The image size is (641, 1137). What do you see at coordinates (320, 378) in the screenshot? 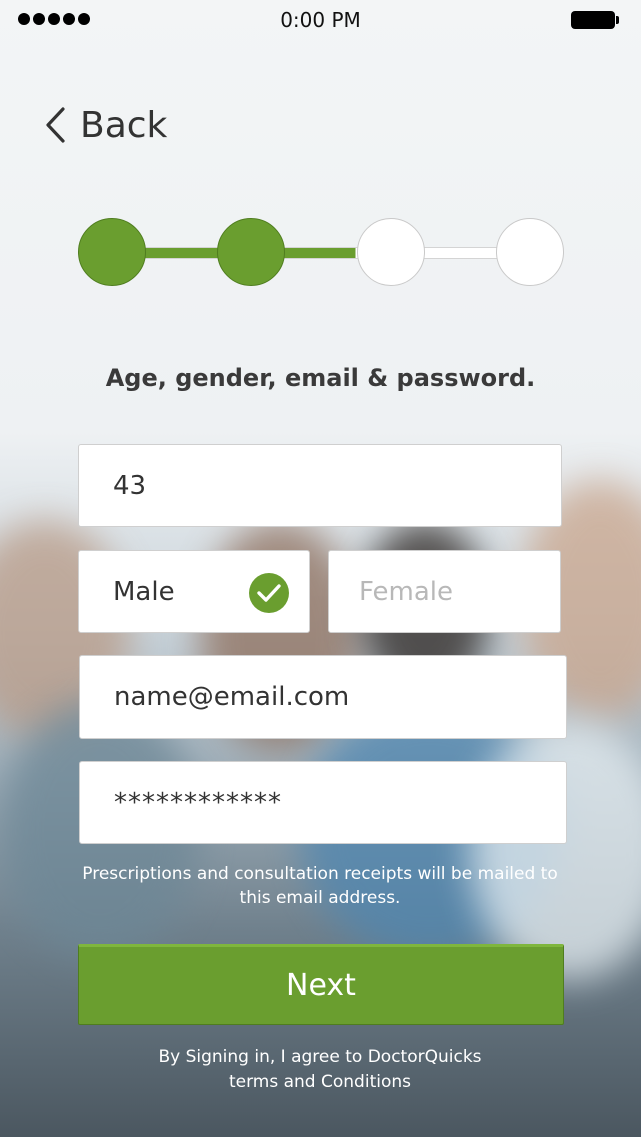
I see `form-subtitle: Age, gender, email & password.` at bounding box center [320, 378].